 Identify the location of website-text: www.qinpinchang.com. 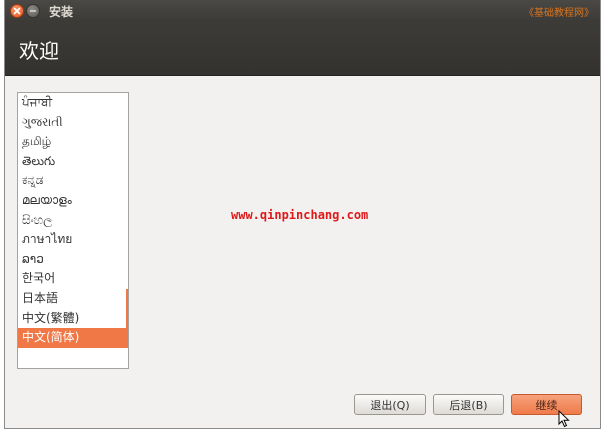
(300, 215).